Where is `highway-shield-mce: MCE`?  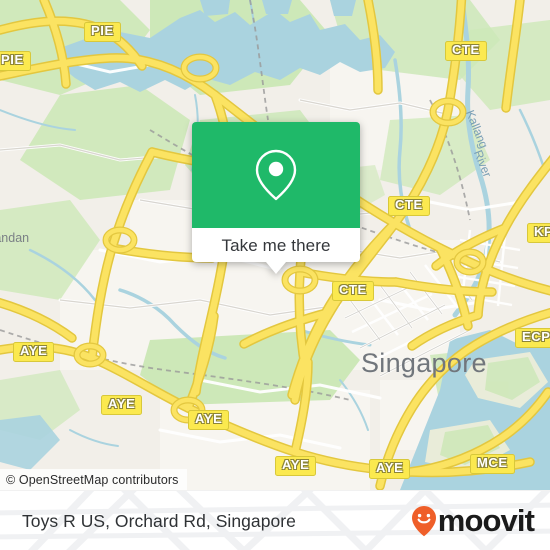
highway-shield-mce: MCE is located at coordinates (492, 464).